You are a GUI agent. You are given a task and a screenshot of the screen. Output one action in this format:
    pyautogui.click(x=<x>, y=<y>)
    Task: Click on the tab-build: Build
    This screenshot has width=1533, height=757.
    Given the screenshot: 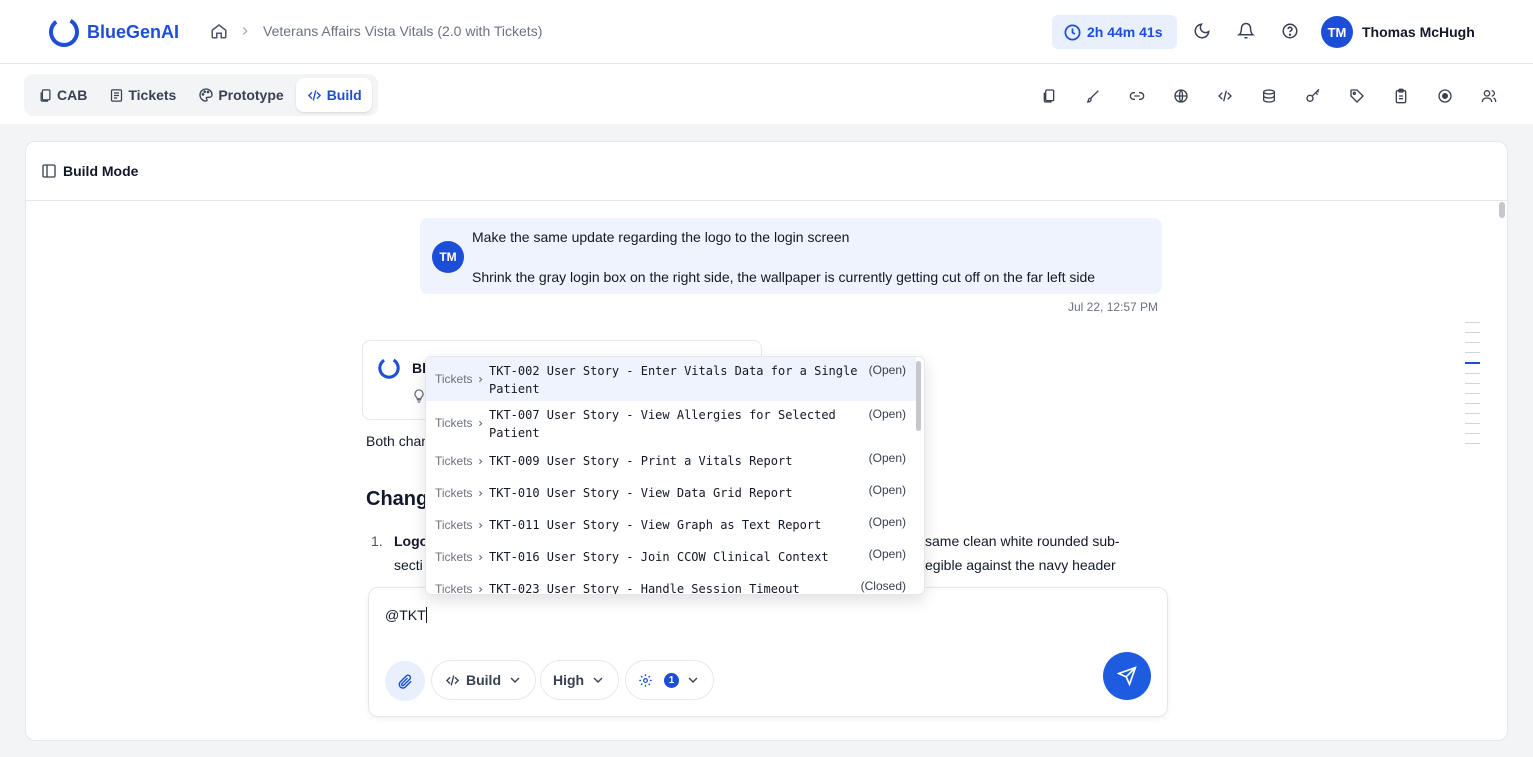 What is the action you would take?
    pyautogui.click(x=333, y=95)
    